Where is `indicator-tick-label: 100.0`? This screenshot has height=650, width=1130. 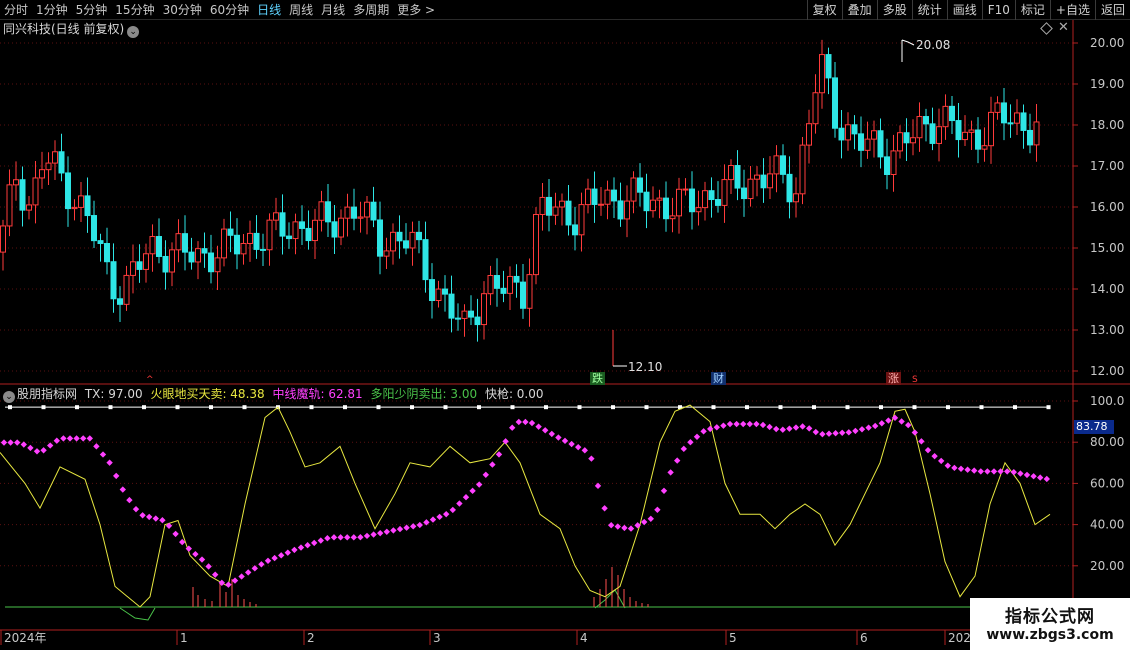
indicator-tick-label: 100.0 is located at coordinates (1107, 401).